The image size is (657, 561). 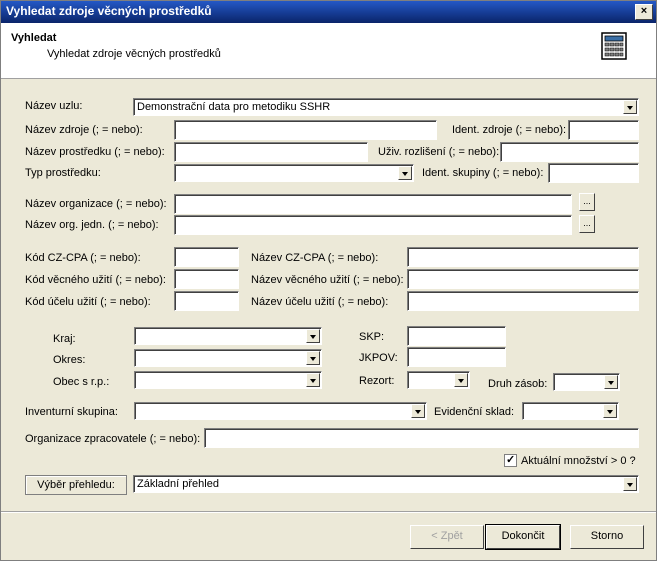 I want to click on kod-vecneho-uziti-label: Kód věcného užití (; = nebo):, so click(x=95, y=280).